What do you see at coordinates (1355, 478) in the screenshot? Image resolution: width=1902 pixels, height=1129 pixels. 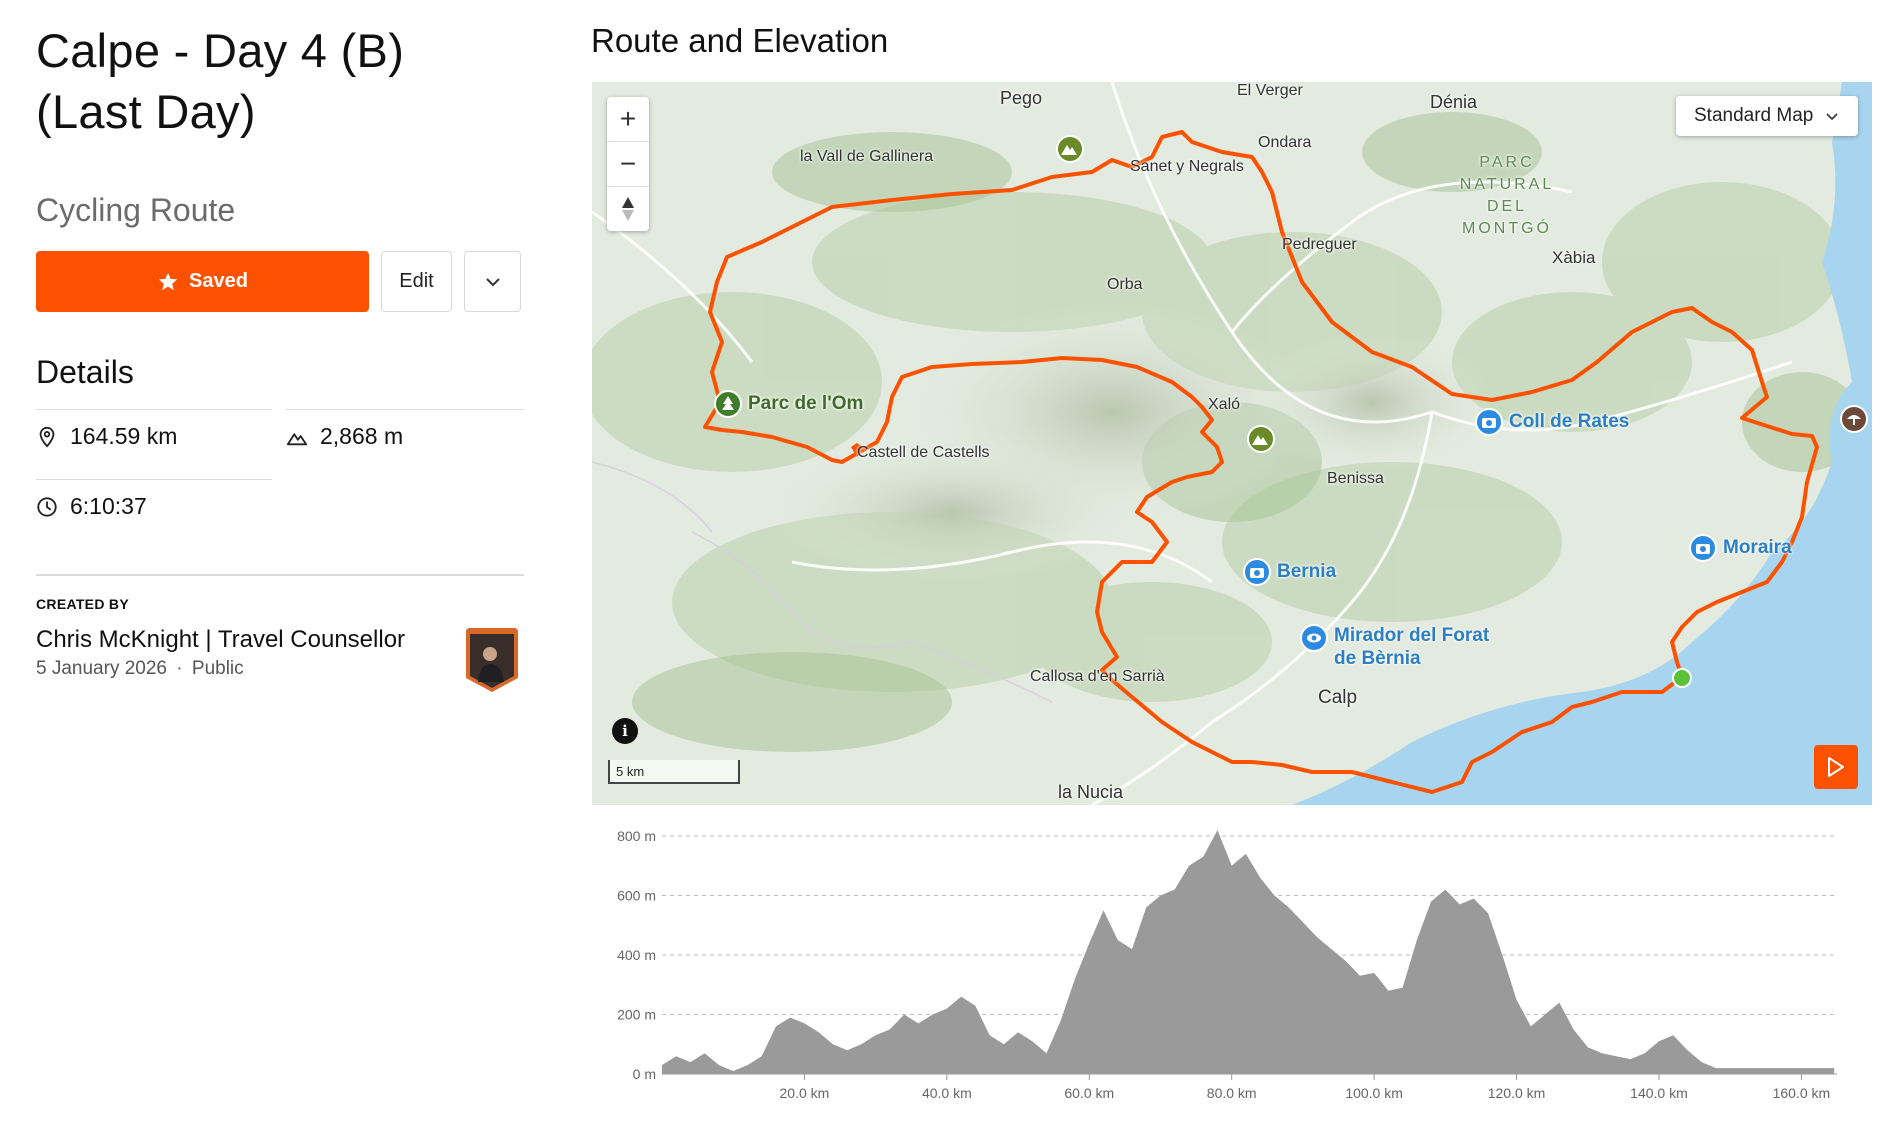 I see `place-label: Benissa` at bounding box center [1355, 478].